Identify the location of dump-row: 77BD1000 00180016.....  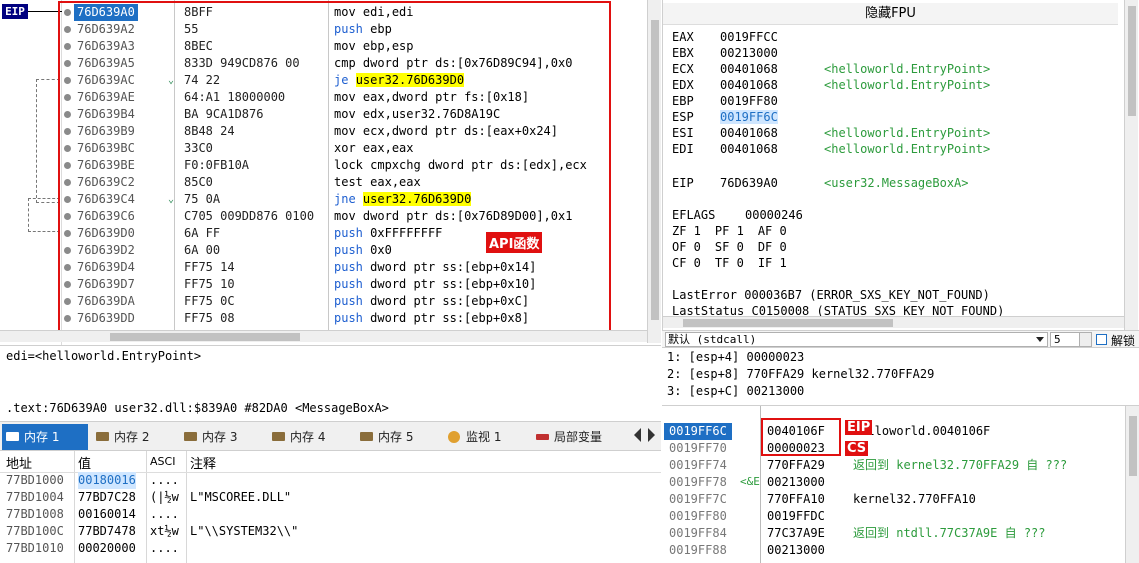
(330, 480).